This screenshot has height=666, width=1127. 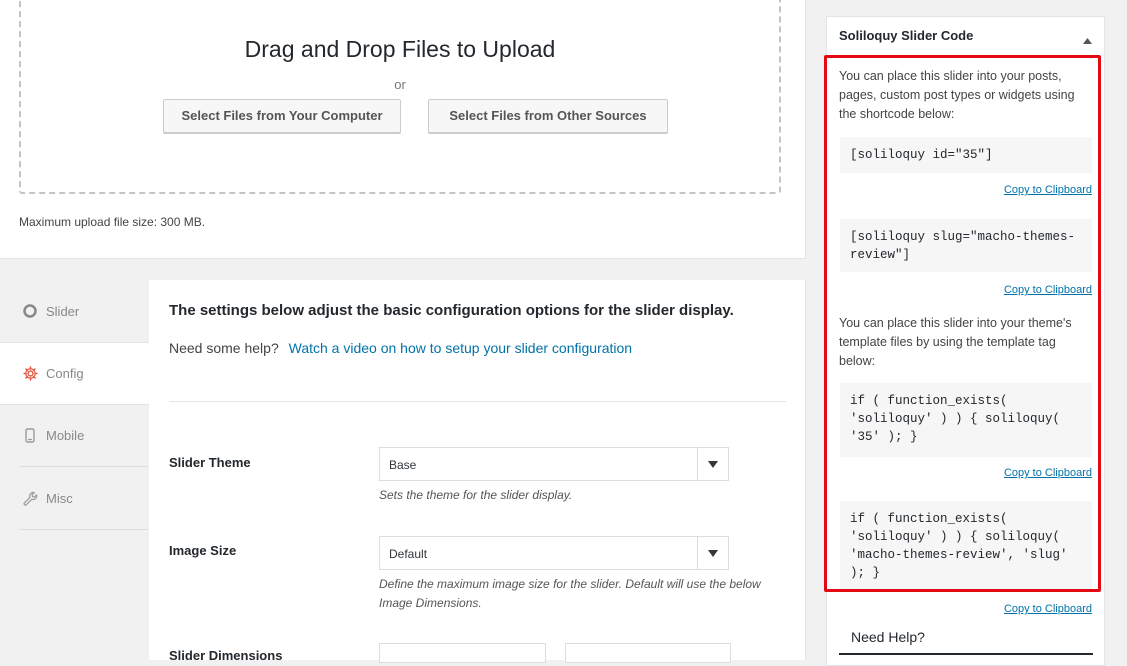 What do you see at coordinates (554, 553) in the screenshot?
I see `image-size-select: Default` at bounding box center [554, 553].